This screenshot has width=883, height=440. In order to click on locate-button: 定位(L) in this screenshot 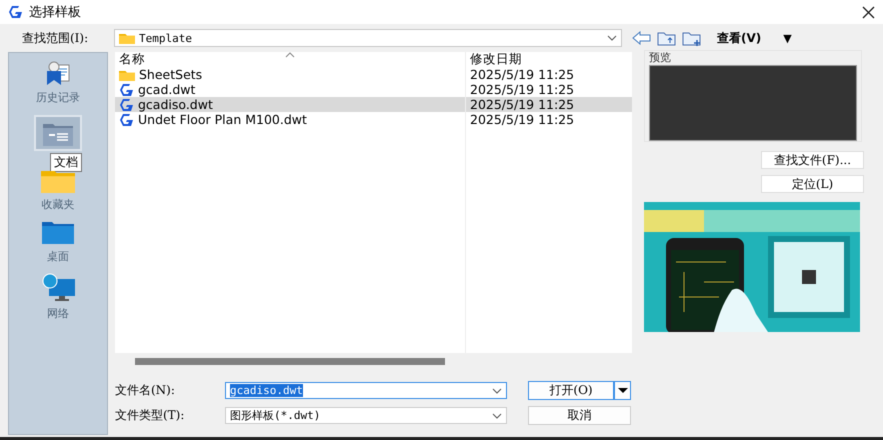, I will do `click(812, 184)`.